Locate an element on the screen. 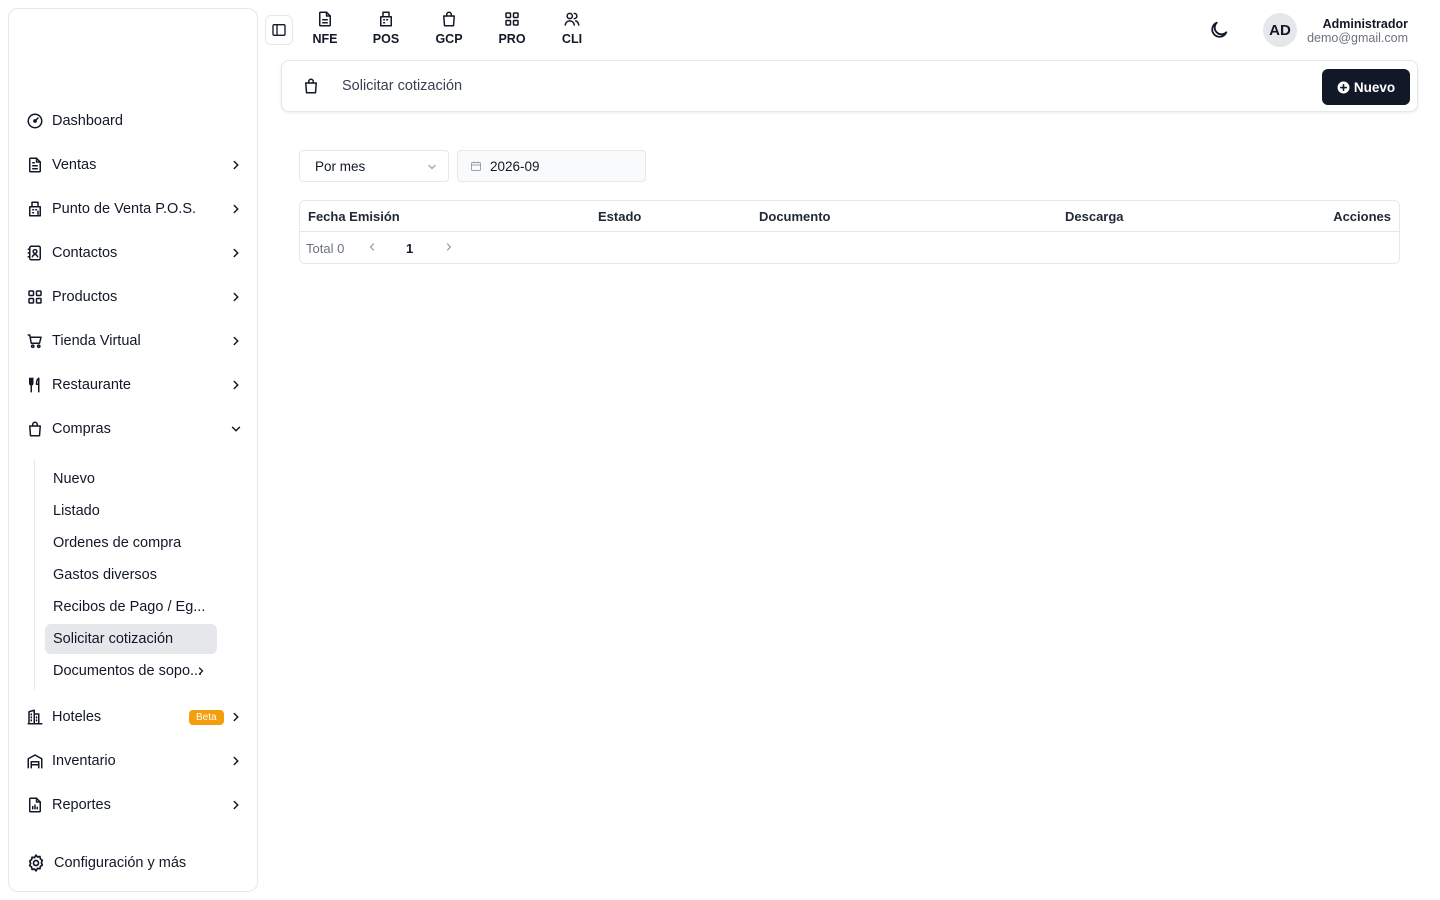 The height and width of the screenshot is (900, 1440). period-select: Por mes is located at coordinates (374, 166).